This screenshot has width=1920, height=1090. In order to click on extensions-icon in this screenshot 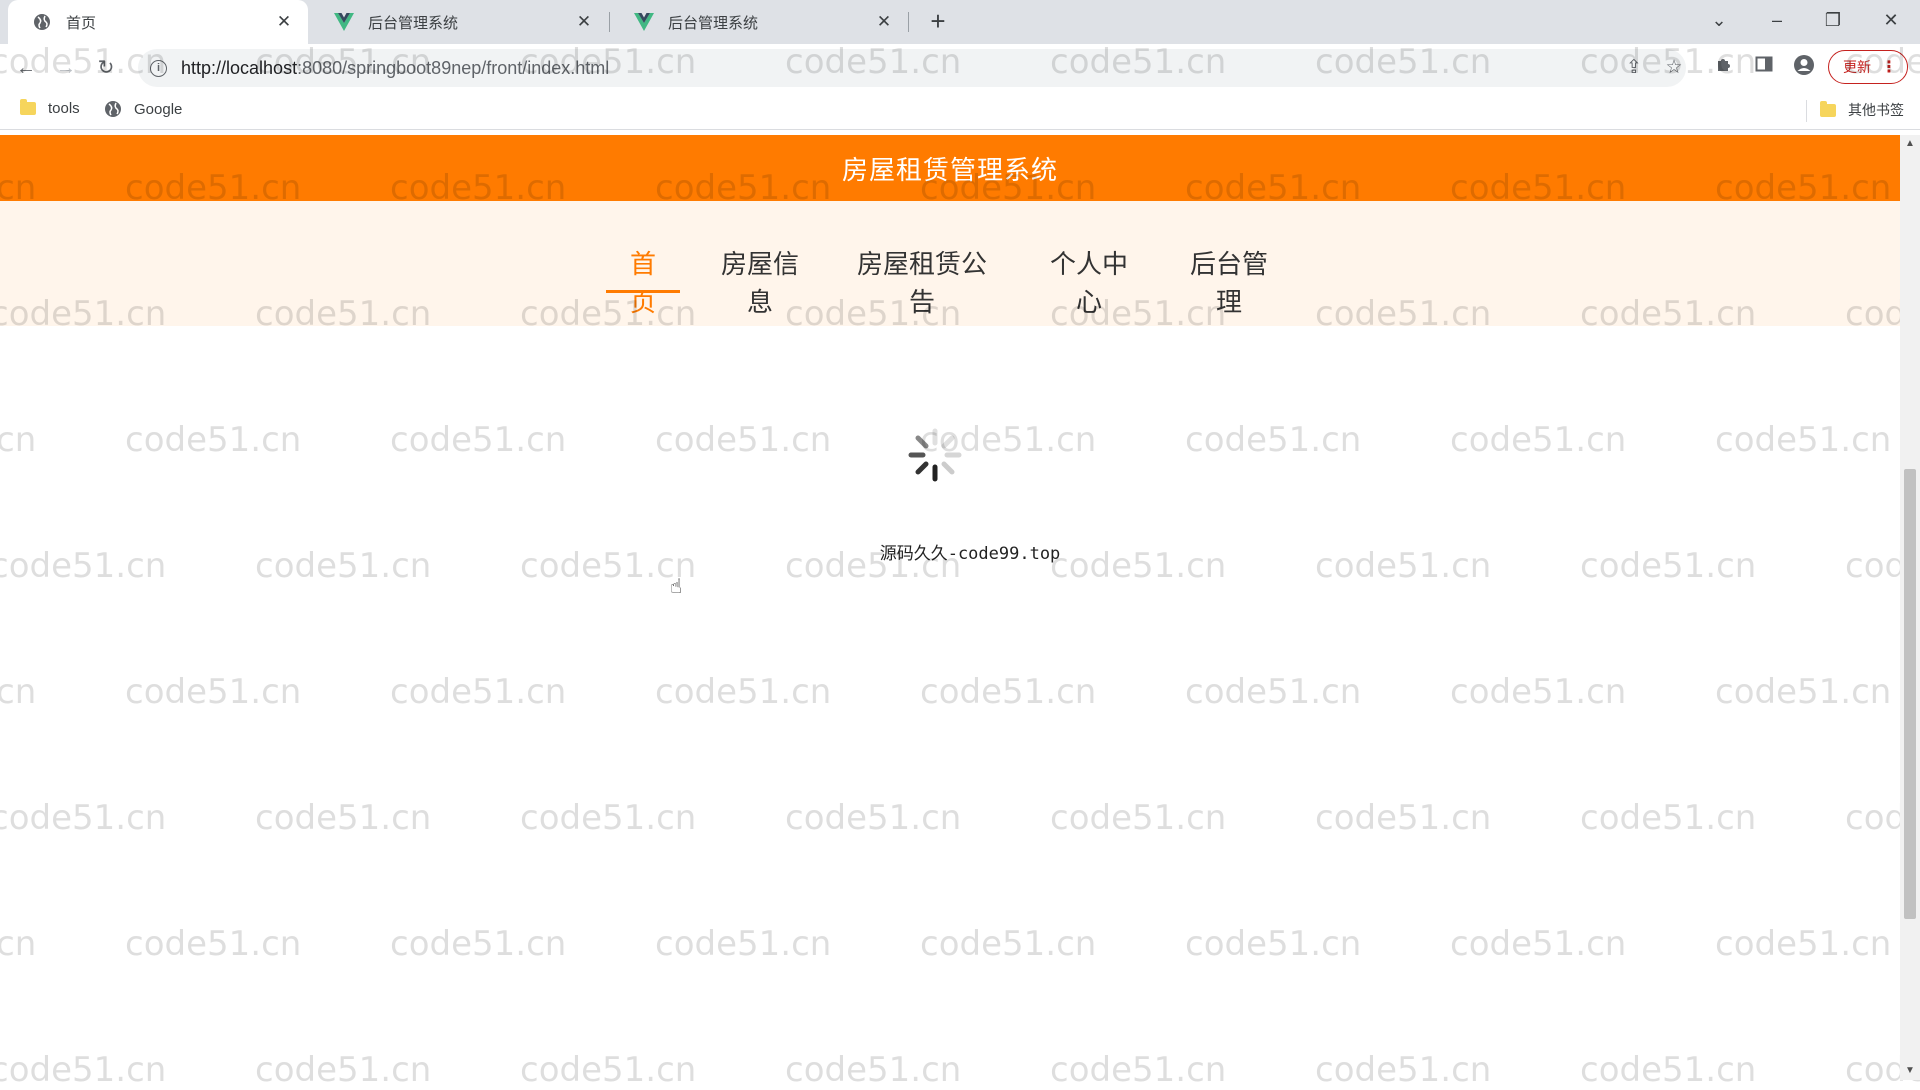, I will do `click(1724, 68)`.